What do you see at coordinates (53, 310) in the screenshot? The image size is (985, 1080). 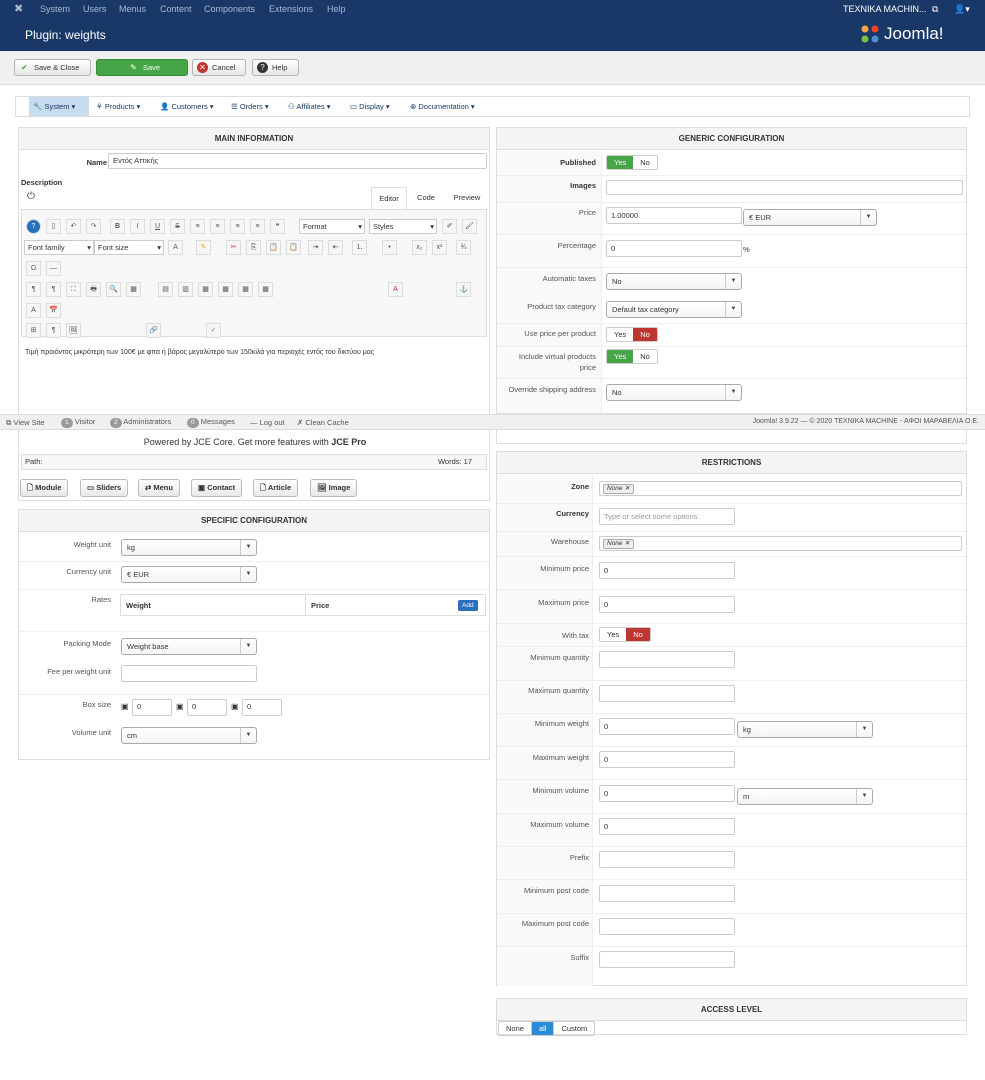 I see `template-icon: 📅` at bounding box center [53, 310].